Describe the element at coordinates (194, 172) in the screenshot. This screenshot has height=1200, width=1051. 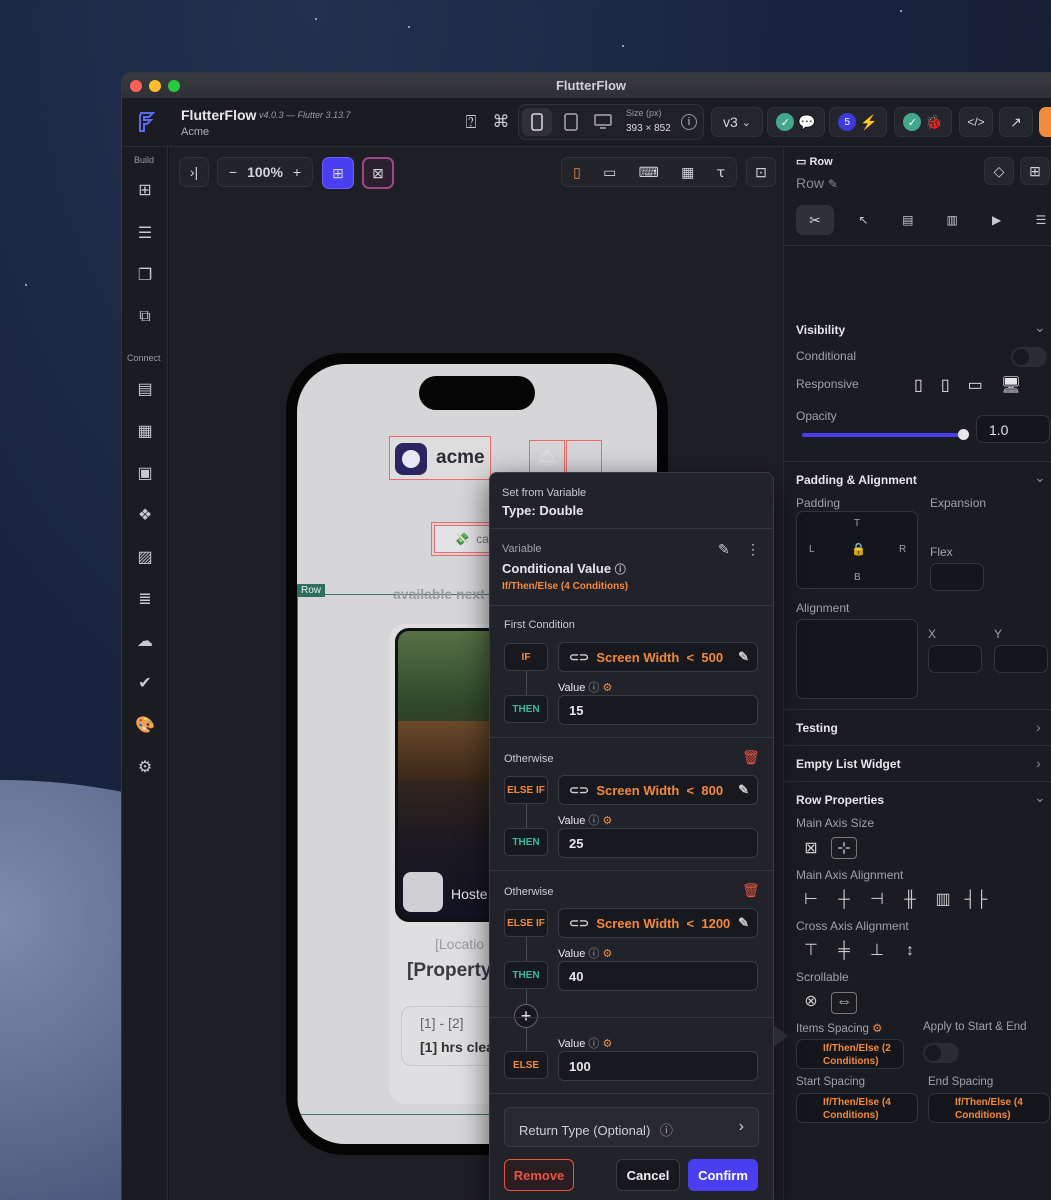
I see `collapse-panel-button: ›|` at that location.